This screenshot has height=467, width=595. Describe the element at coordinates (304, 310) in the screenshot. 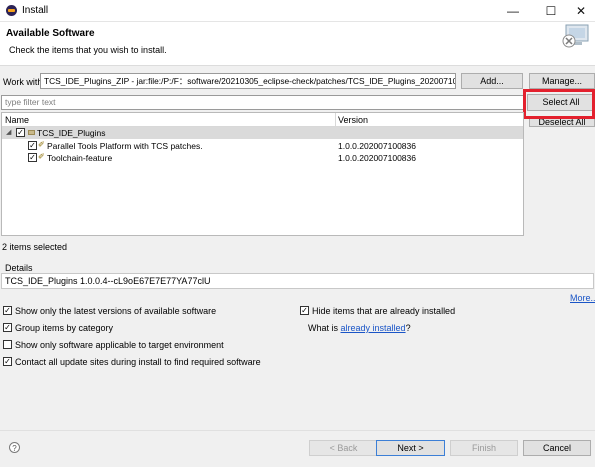

I see `hide-installed-checkbox: ✓` at that location.